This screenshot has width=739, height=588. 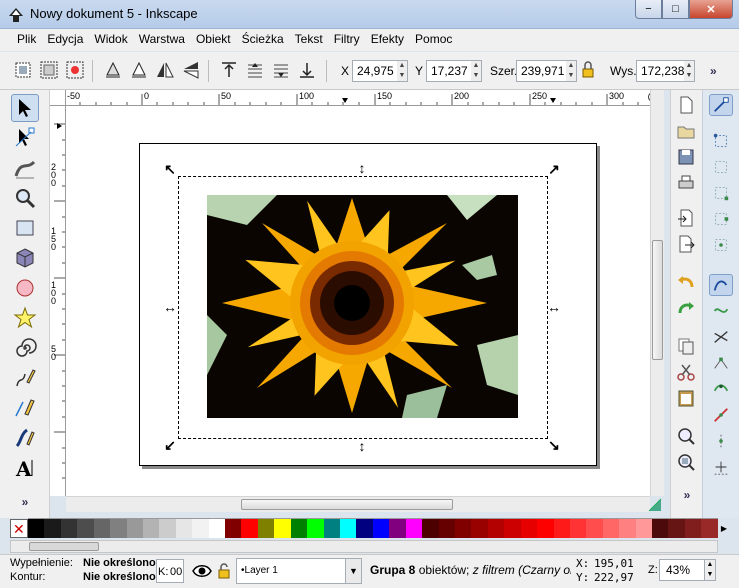 I want to click on x-input: 24,975, so click(x=375, y=71).